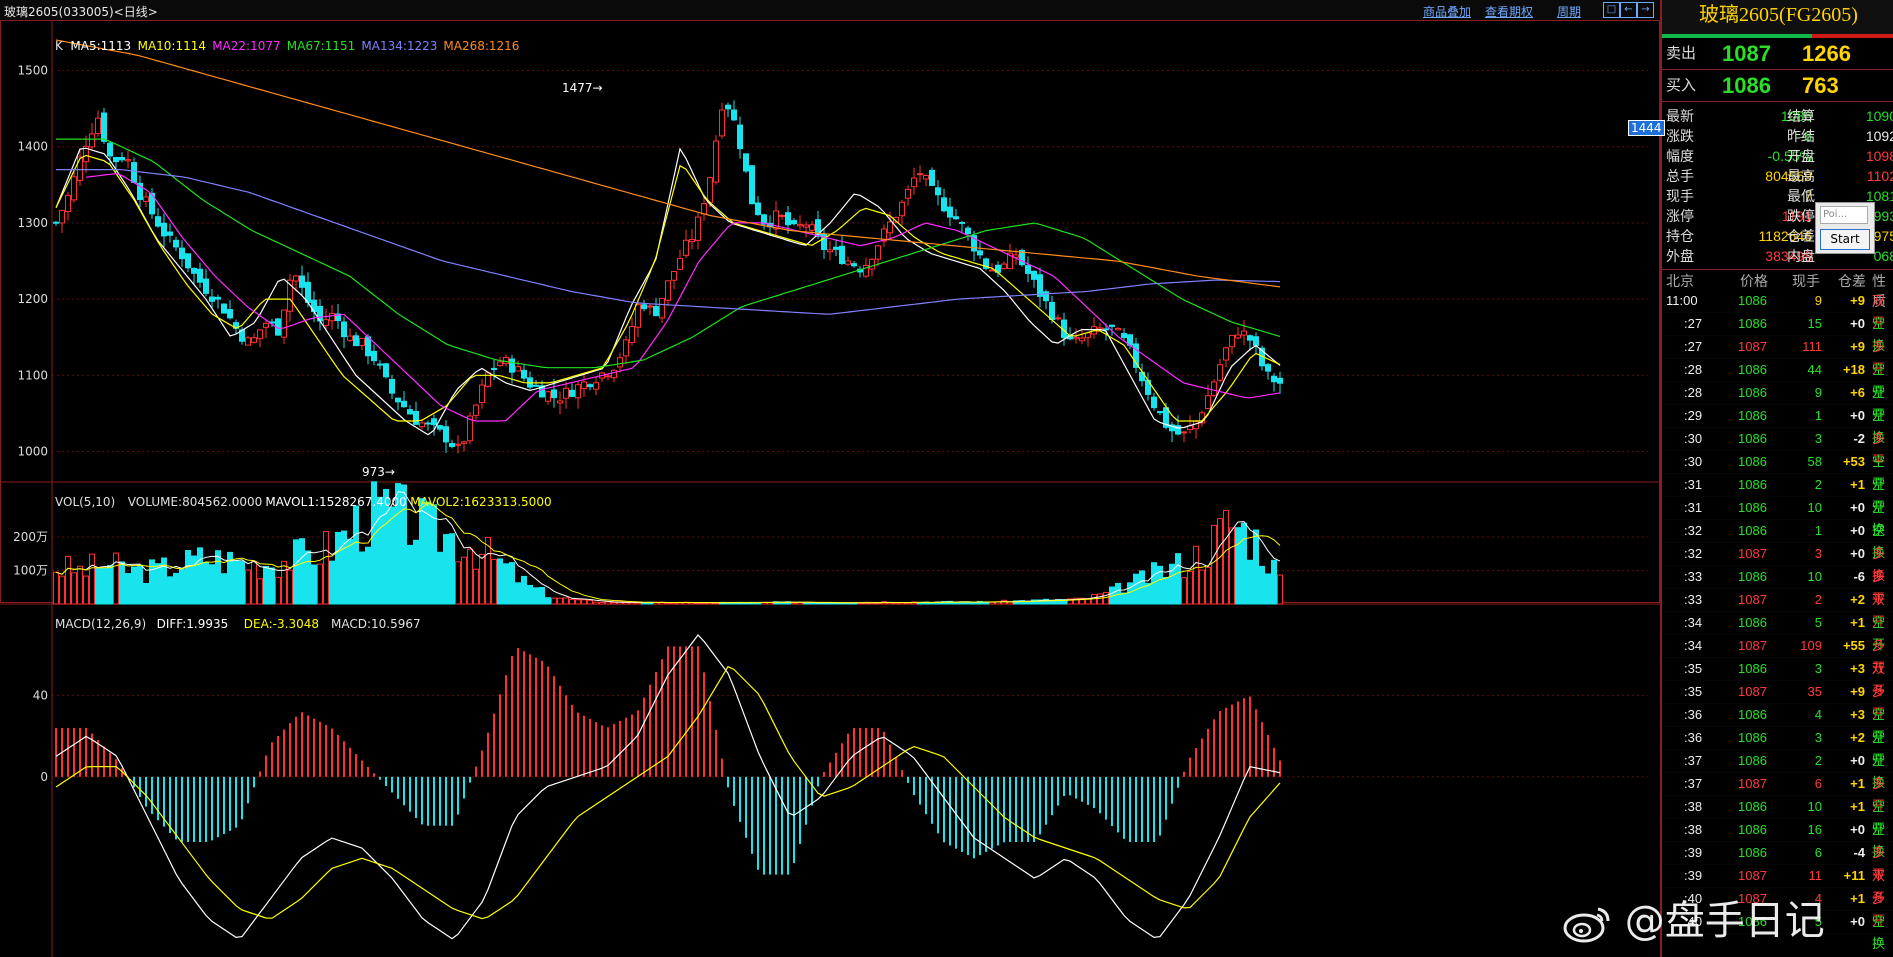  What do you see at coordinates (1569, 11) in the screenshot?
I see `period-link: 周期` at bounding box center [1569, 11].